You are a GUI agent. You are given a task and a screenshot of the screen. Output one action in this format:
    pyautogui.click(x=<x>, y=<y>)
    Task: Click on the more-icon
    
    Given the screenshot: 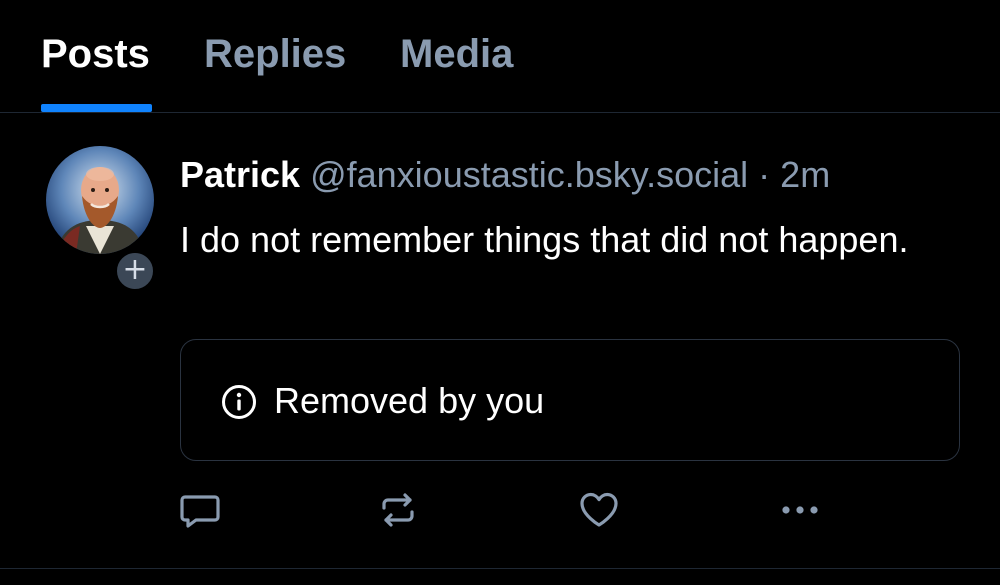 What is the action you would take?
    pyautogui.click(x=800, y=510)
    